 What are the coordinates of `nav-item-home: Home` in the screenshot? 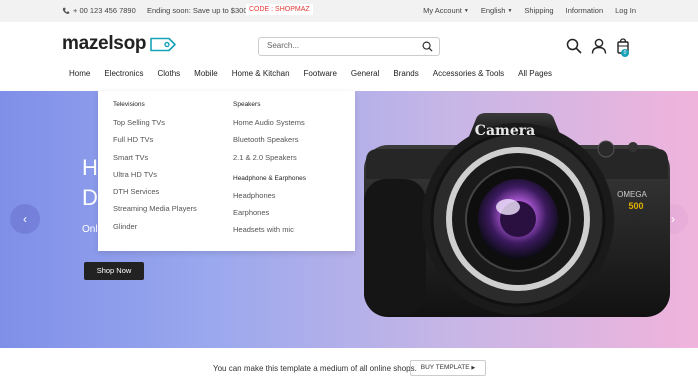 It's located at (79, 73).